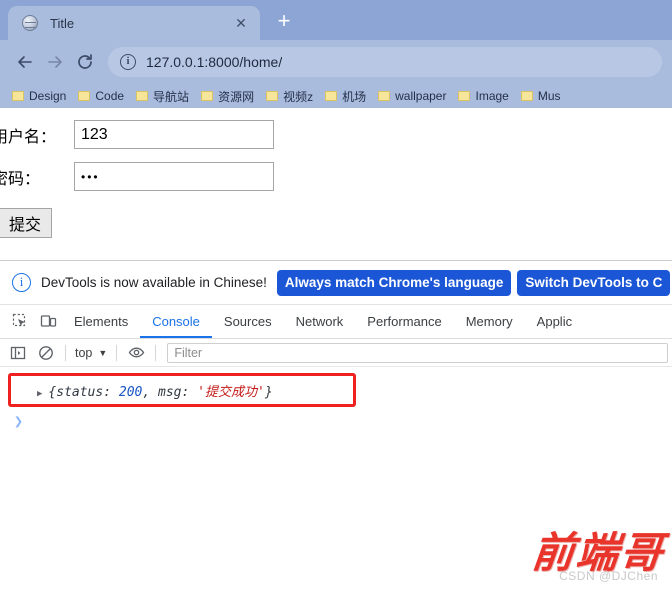  What do you see at coordinates (103, 352) in the screenshot?
I see `chevron-down-icon: ▼` at bounding box center [103, 352].